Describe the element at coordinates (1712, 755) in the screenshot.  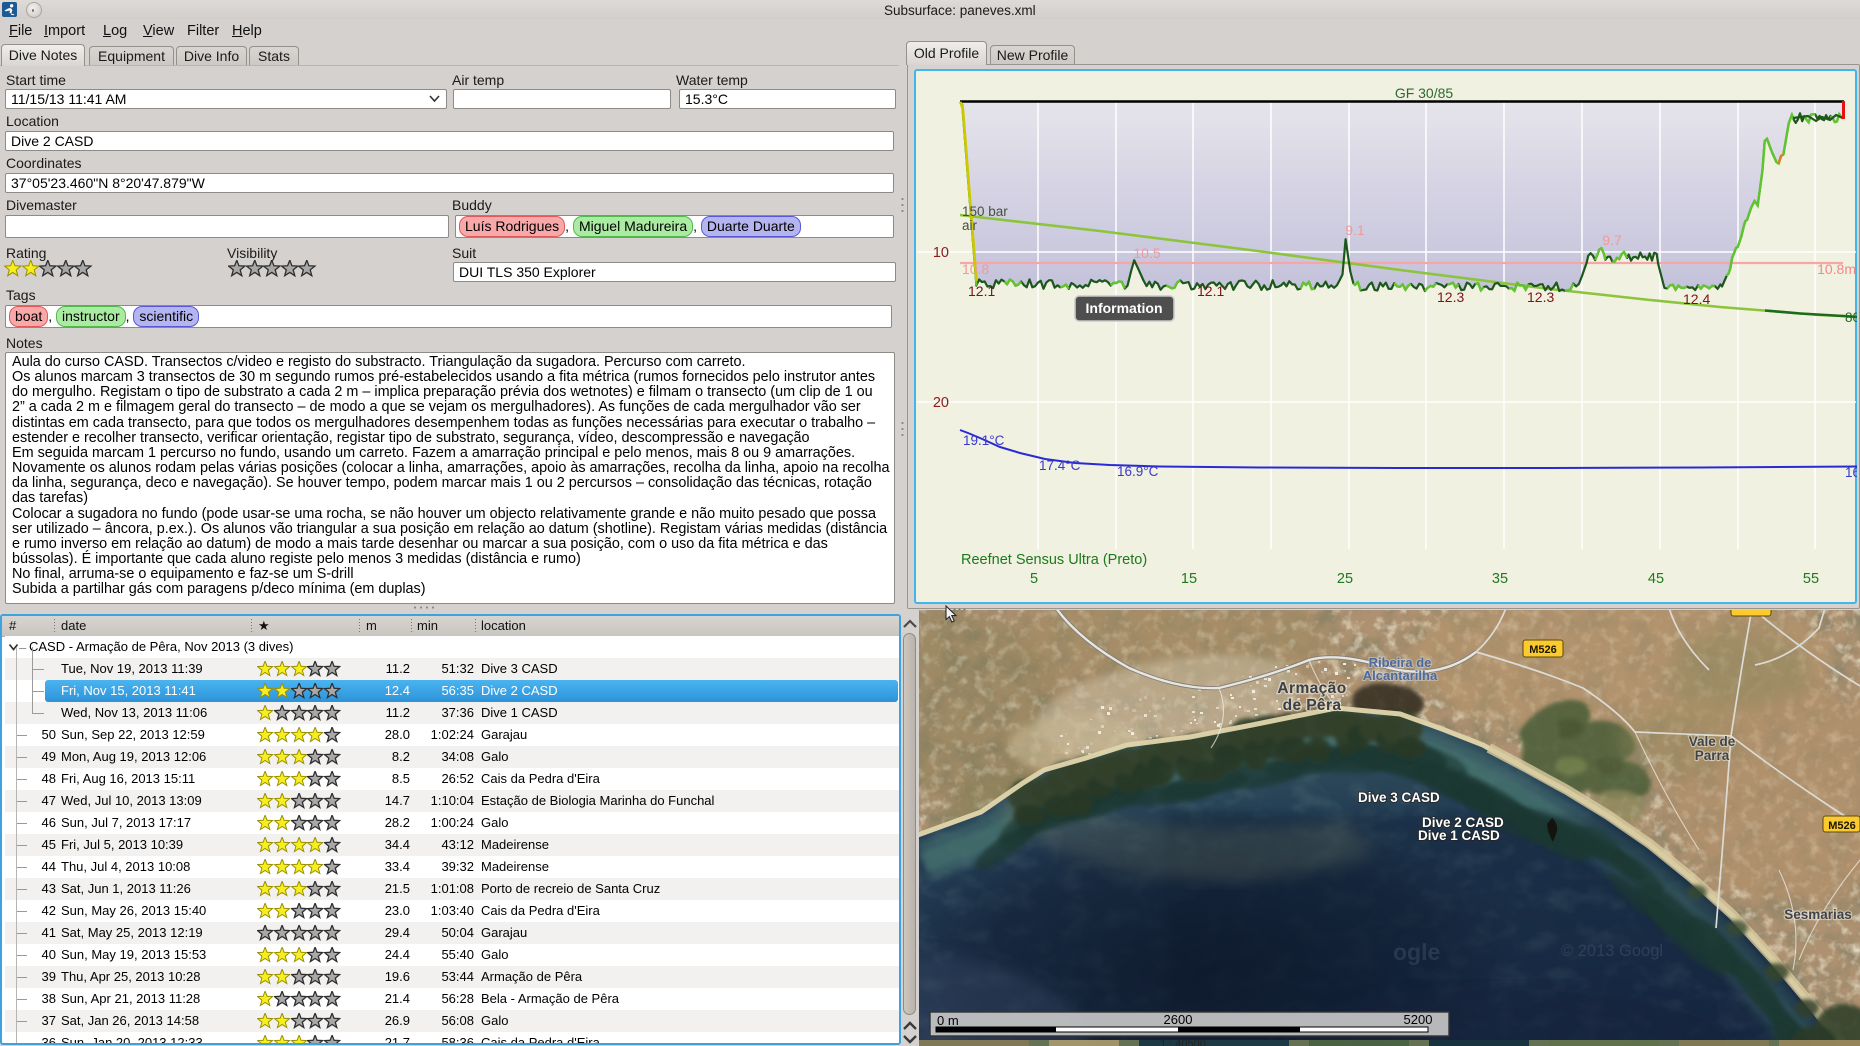
I see `svg-text: Parra` at that location.